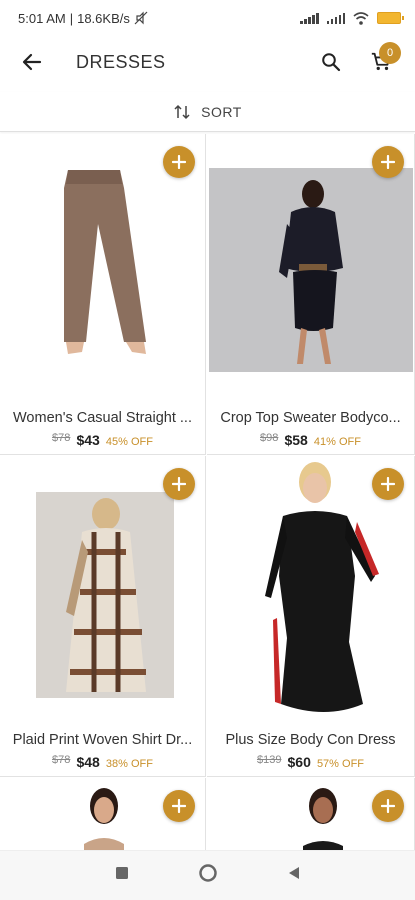  What do you see at coordinates (121, 873) in the screenshot?
I see `square-nav-icon` at bounding box center [121, 873].